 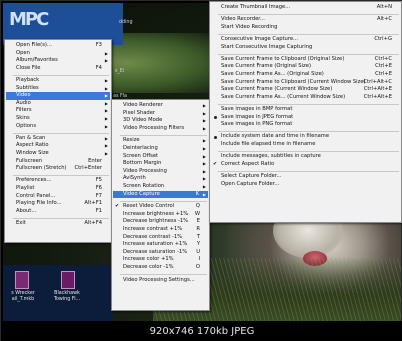 What do you see at coordinates (305, 118) in the screenshot?
I see `capture-menu-item-save-images-in-jpeg-format: Save images in JPEG format` at bounding box center [305, 118].